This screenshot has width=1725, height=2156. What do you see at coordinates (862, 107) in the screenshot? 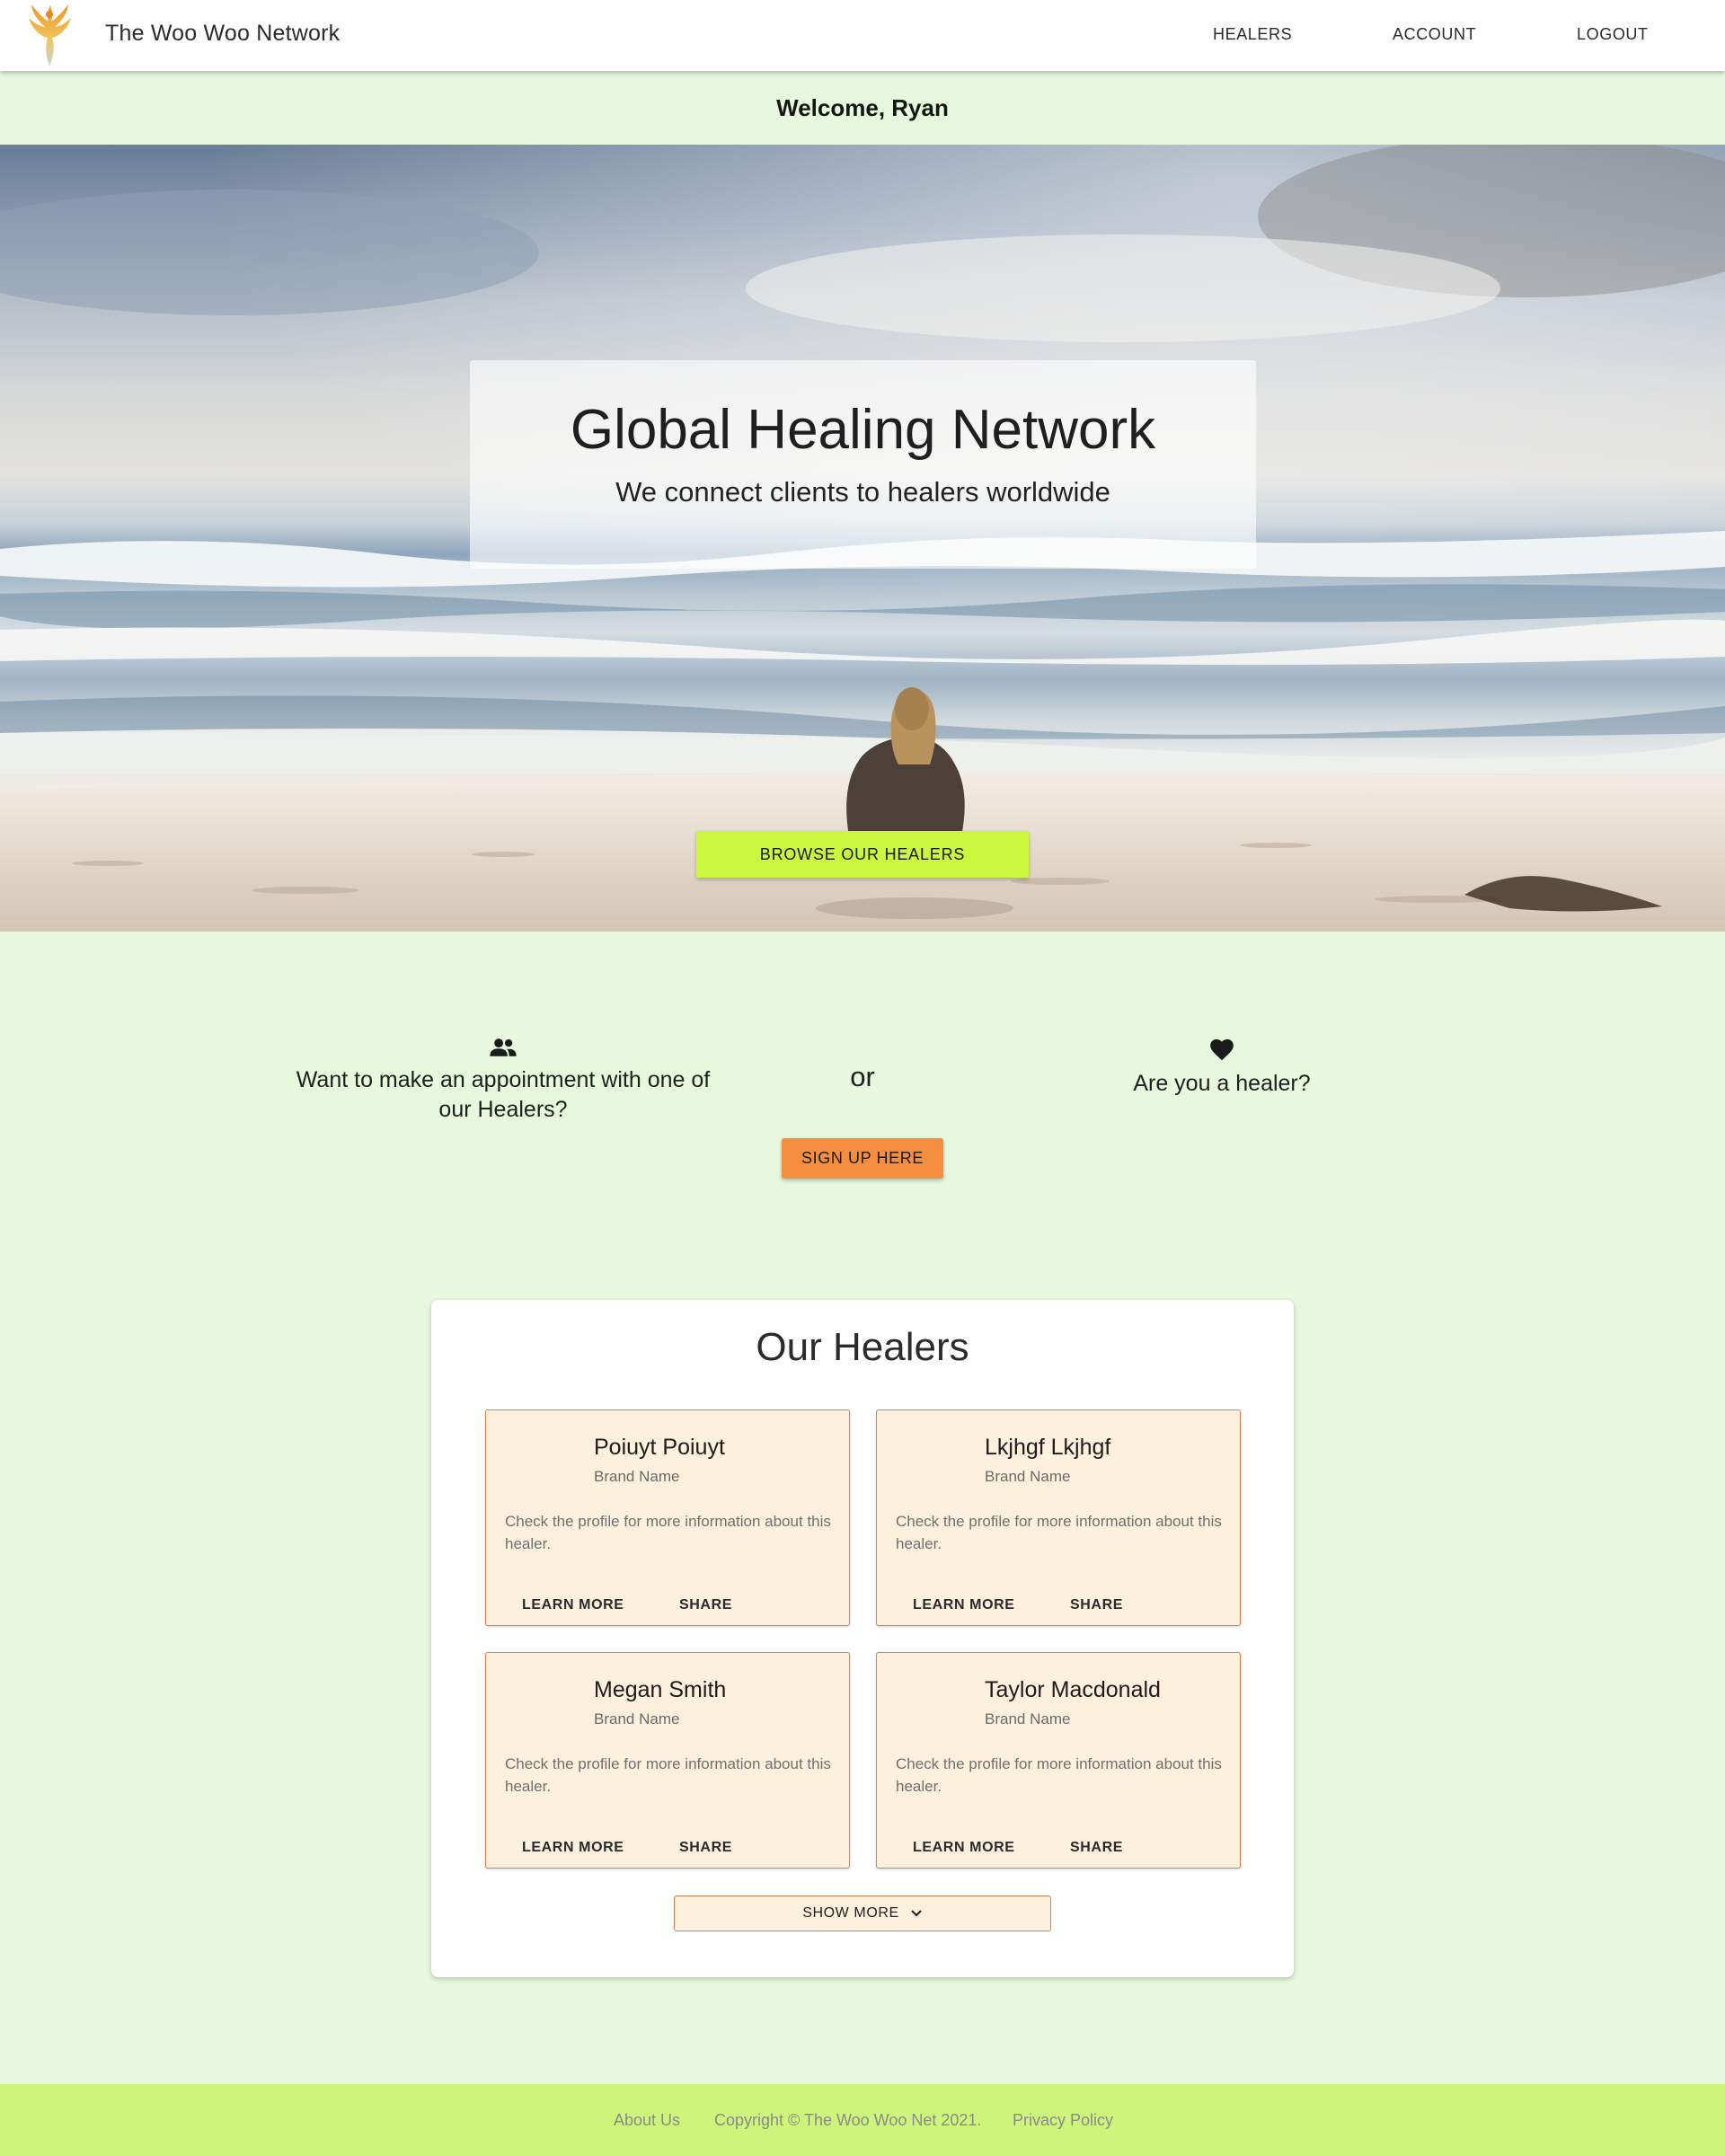
I see `welcome-message: Welcome, Ryan` at bounding box center [862, 107].